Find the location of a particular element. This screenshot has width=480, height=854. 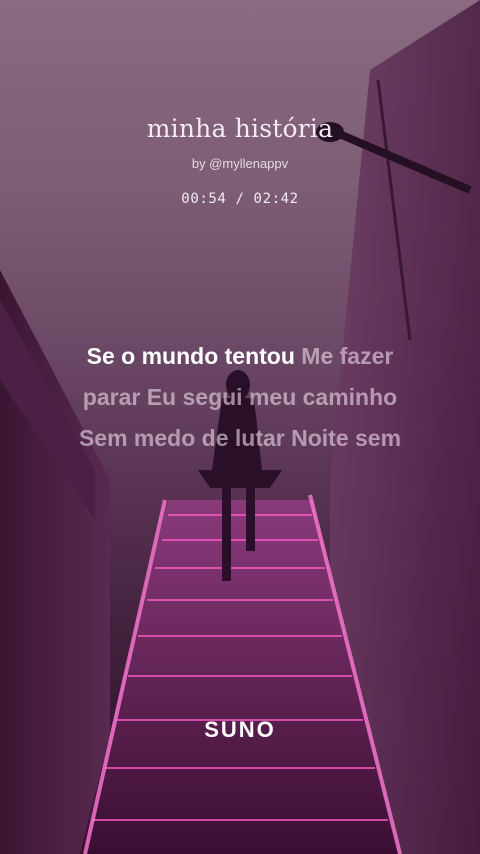

lyric-sung-text: Se o mundo tentou is located at coordinates (190, 356).